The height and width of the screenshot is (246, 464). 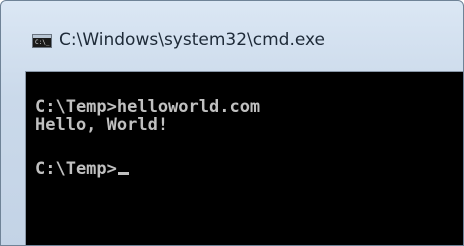 What do you see at coordinates (102, 125) in the screenshot?
I see `console-line-output: Hello, World!` at bounding box center [102, 125].